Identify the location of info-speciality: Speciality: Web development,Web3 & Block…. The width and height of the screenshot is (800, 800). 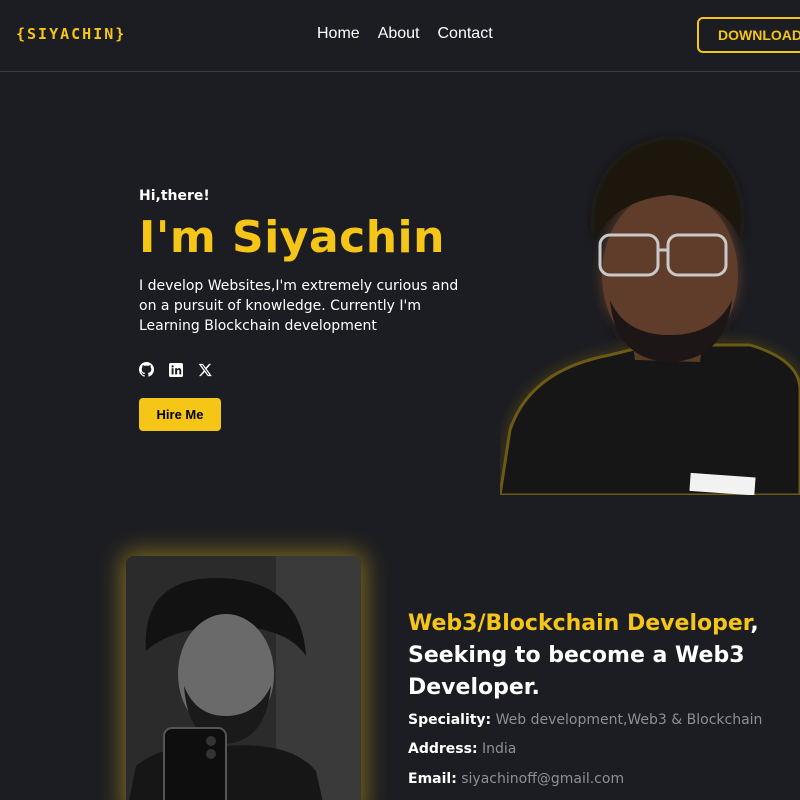
(585, 720).